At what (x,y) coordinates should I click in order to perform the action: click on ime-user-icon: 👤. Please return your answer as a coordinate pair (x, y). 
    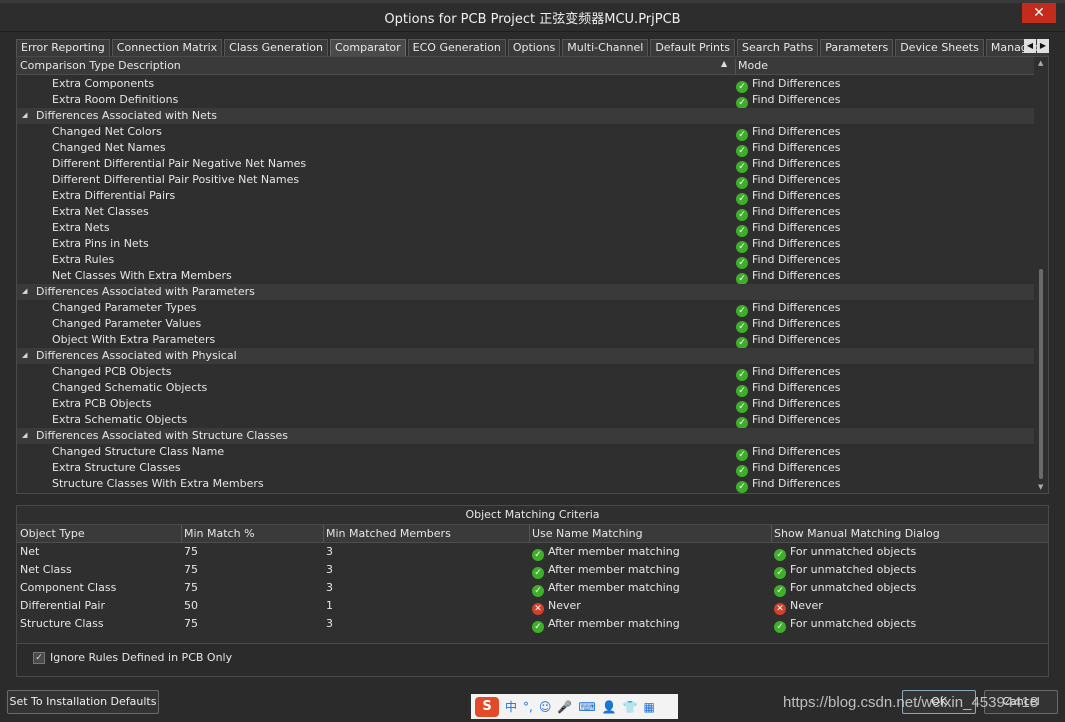
    Looking at the image, I should click on (609, 707).